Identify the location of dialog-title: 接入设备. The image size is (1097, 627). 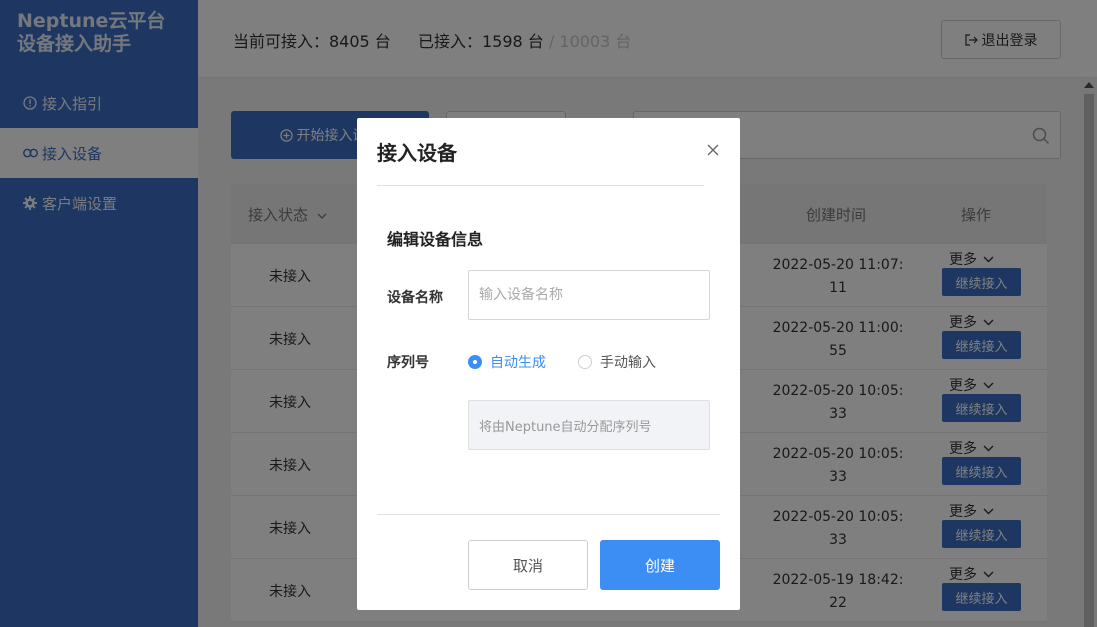
(417, 153).